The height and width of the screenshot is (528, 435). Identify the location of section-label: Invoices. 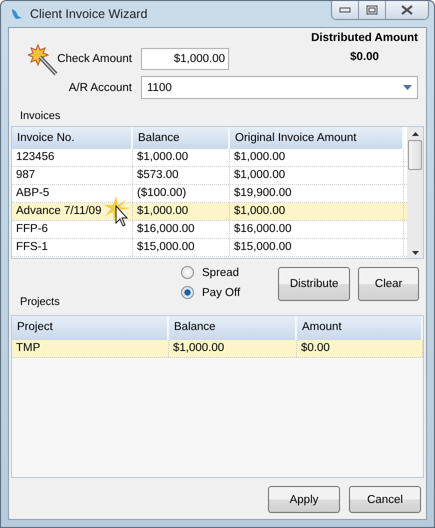
(40, 117).